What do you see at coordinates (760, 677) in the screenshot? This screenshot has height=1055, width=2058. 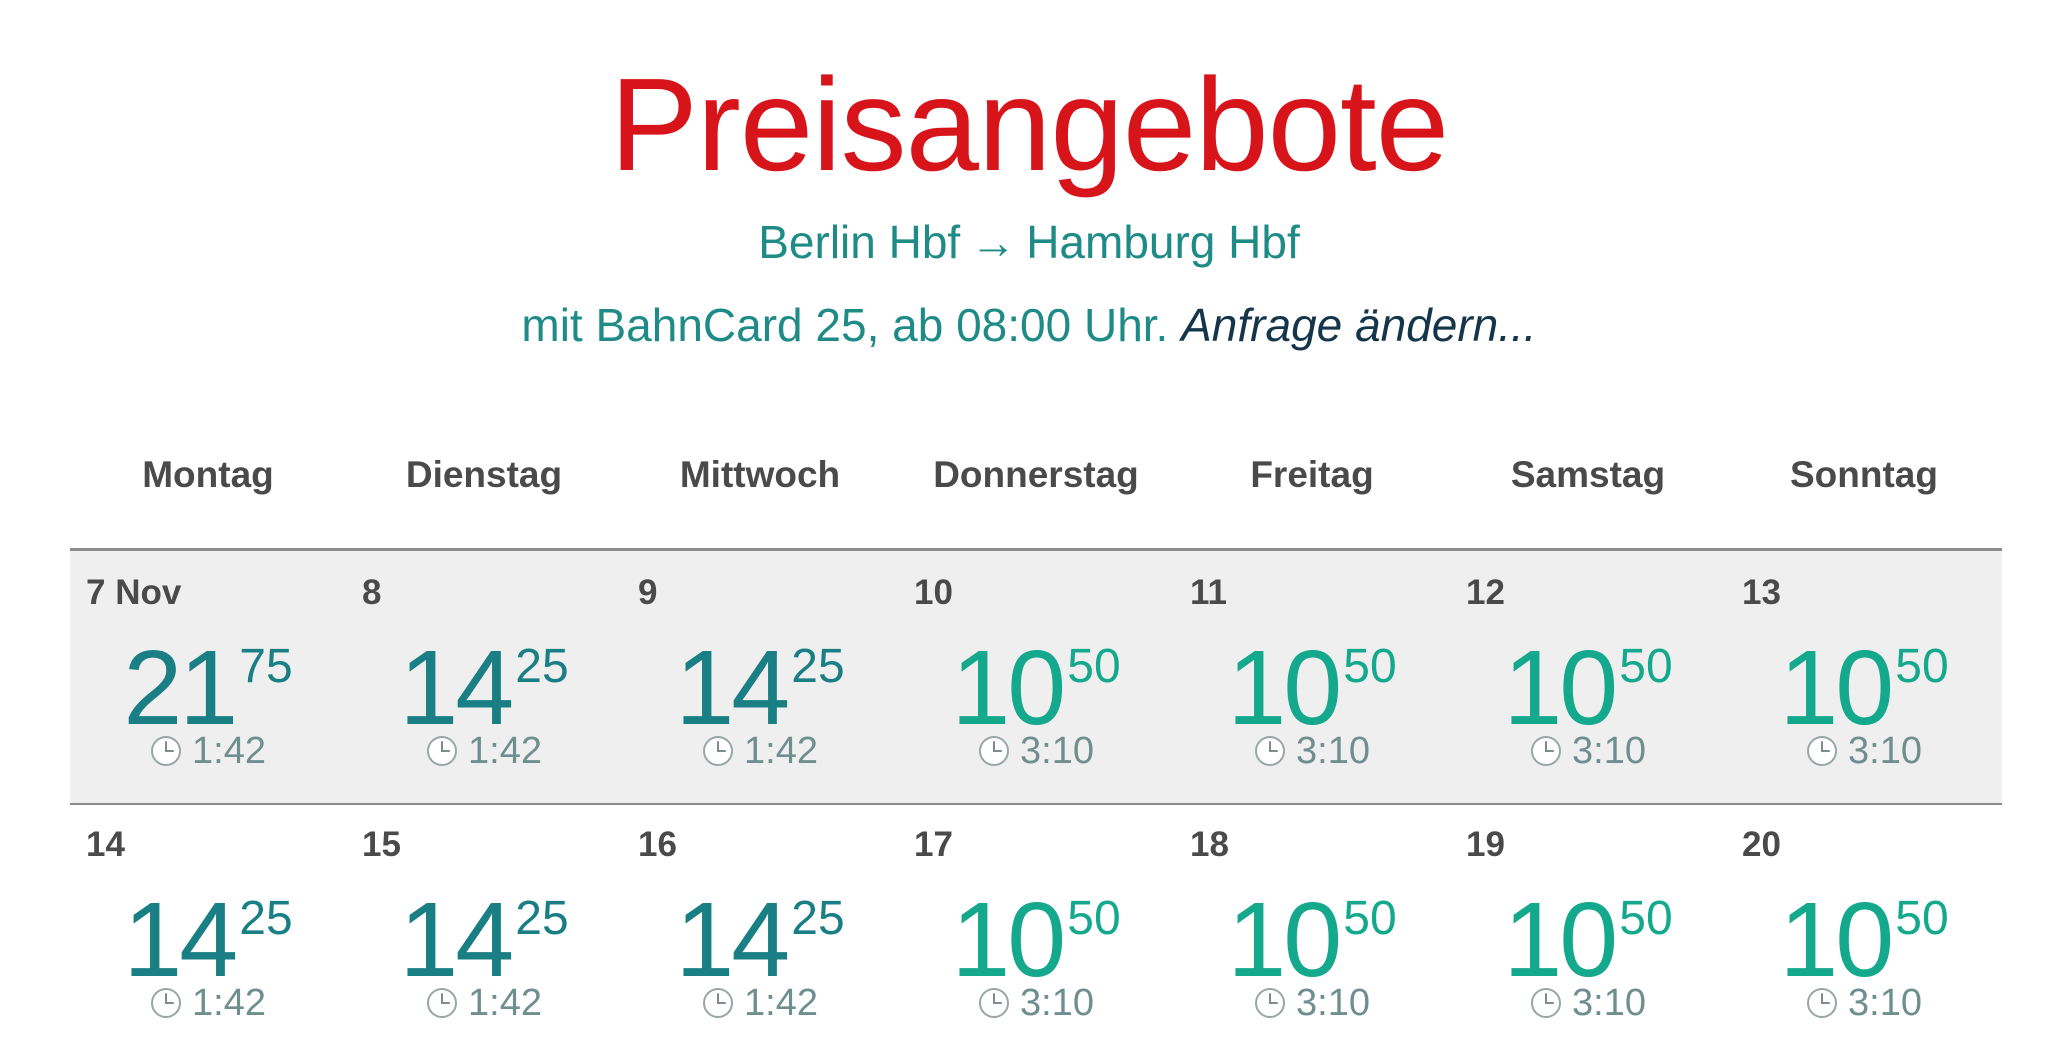 I see `calendar-day-cell: 9 1425 1:42` at bounding box center [760, 677].